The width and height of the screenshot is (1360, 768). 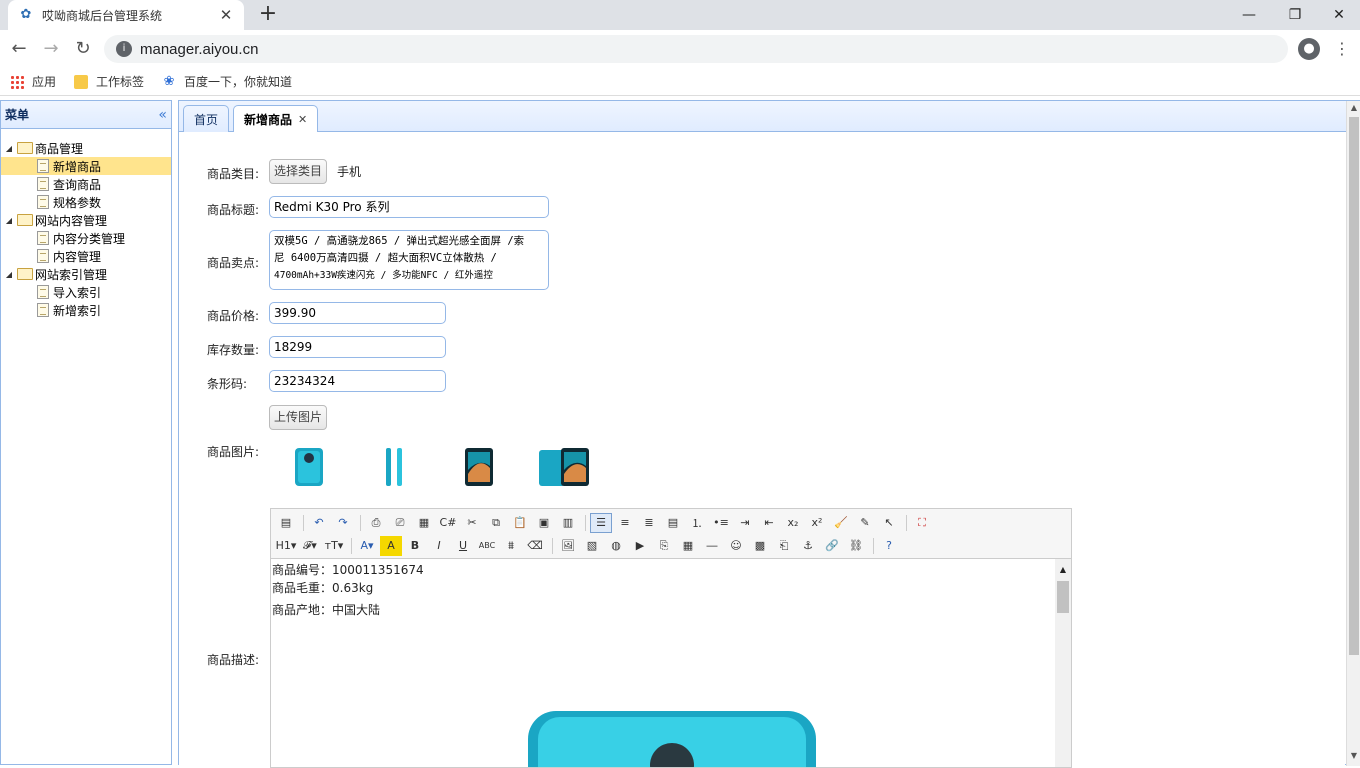 I want to click on align-justify-icon: ▤, so click(x=673, y=523).